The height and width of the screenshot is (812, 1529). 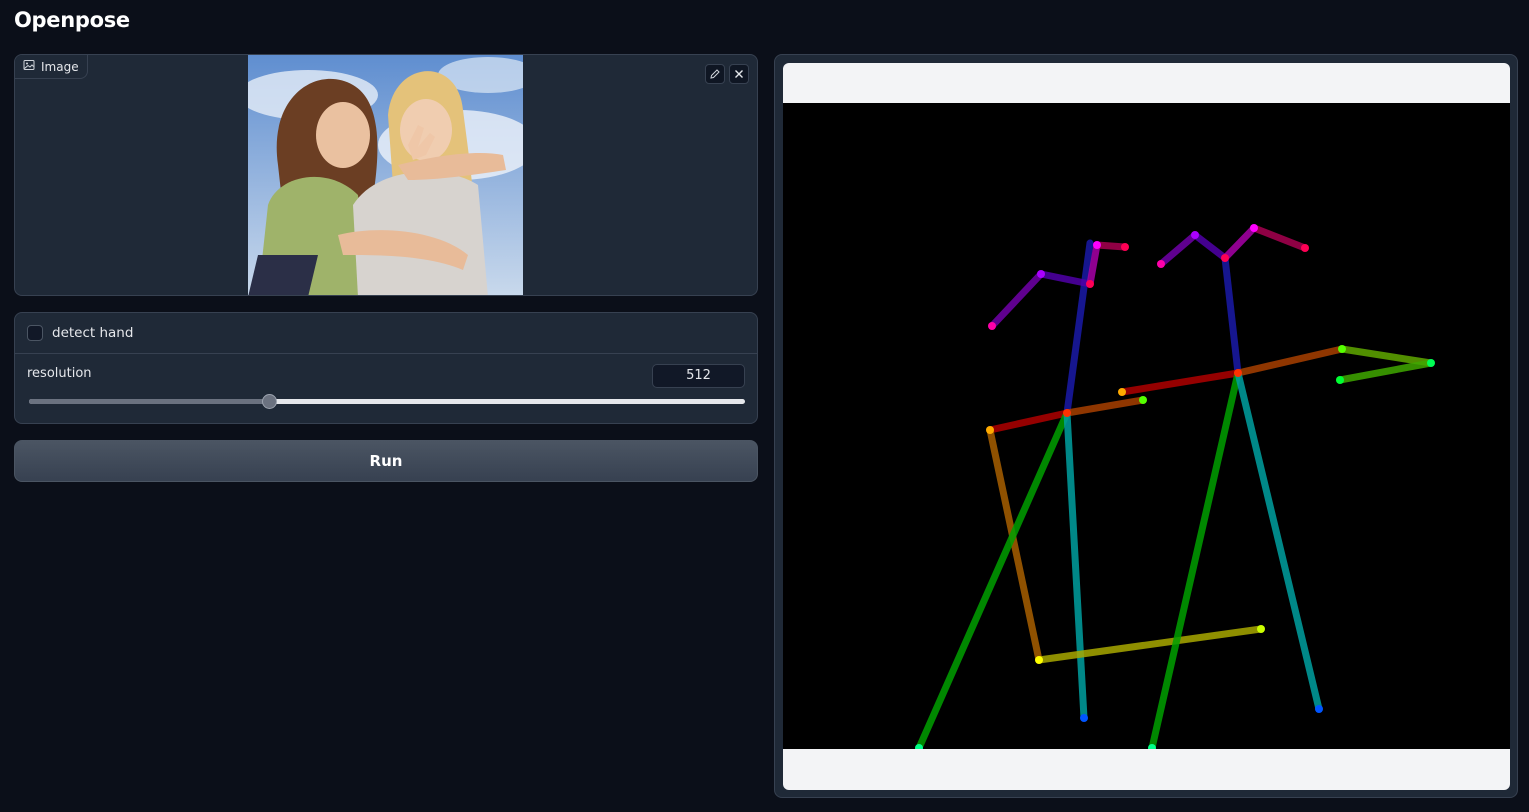 What do you see at coordinates (59, 373) in the screenshot?
I see `resolution-label: resolution` at bounding box center [59, 373].